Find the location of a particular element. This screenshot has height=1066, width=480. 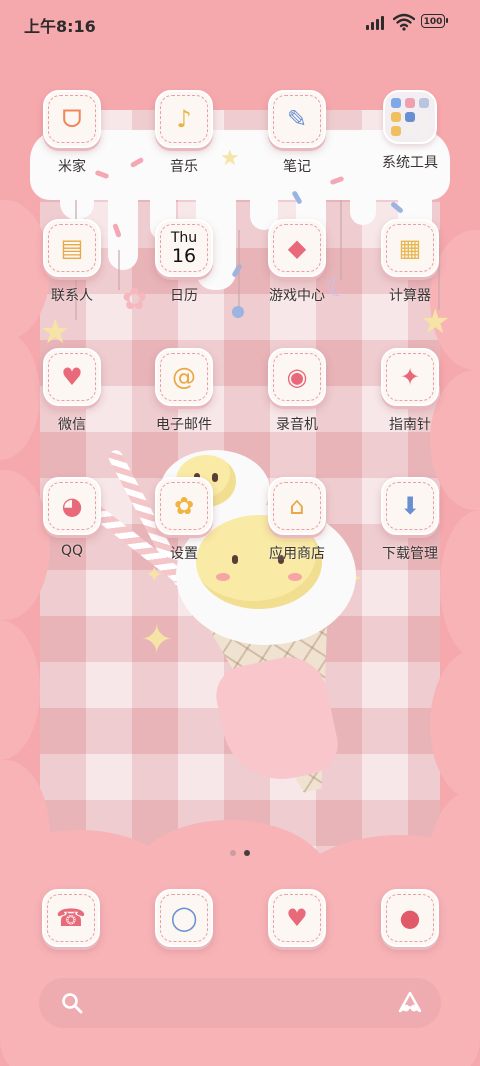

app-label: 应用商店 is located at coordinates (297, 554).